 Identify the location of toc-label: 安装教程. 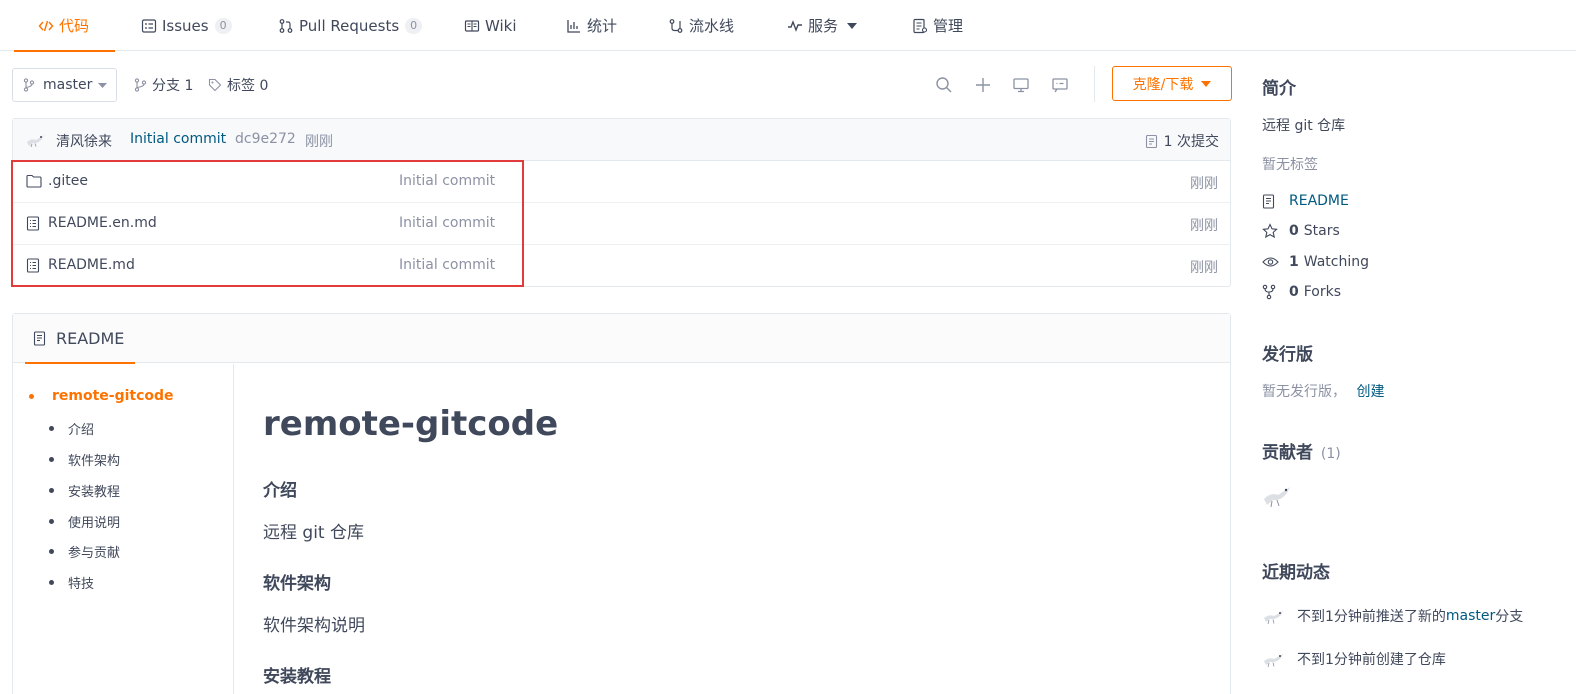
(94, 492).